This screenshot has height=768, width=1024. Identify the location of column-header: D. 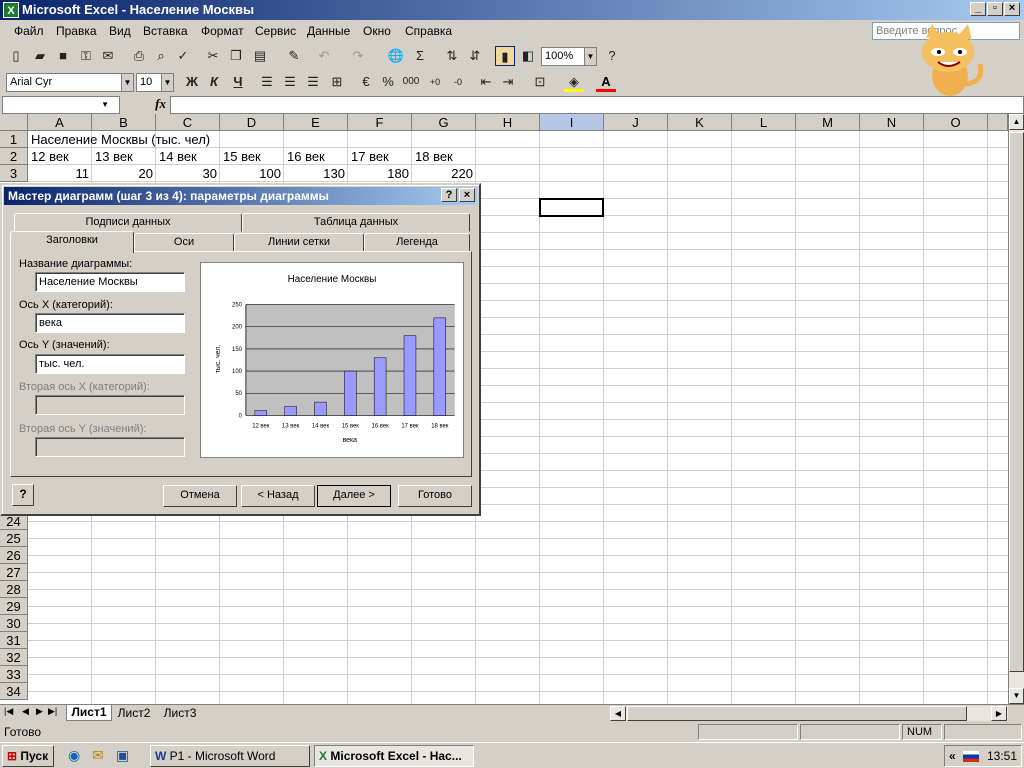
(252, 122).